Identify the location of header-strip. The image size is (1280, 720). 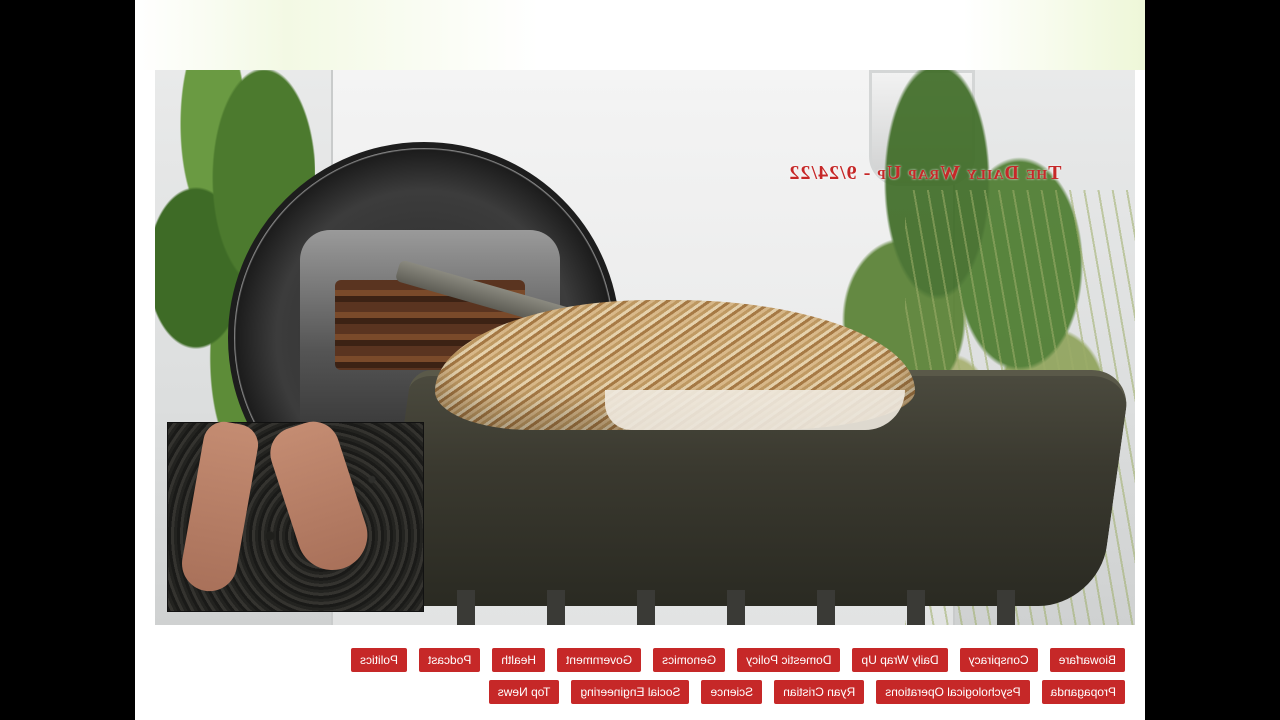
(640, 35).